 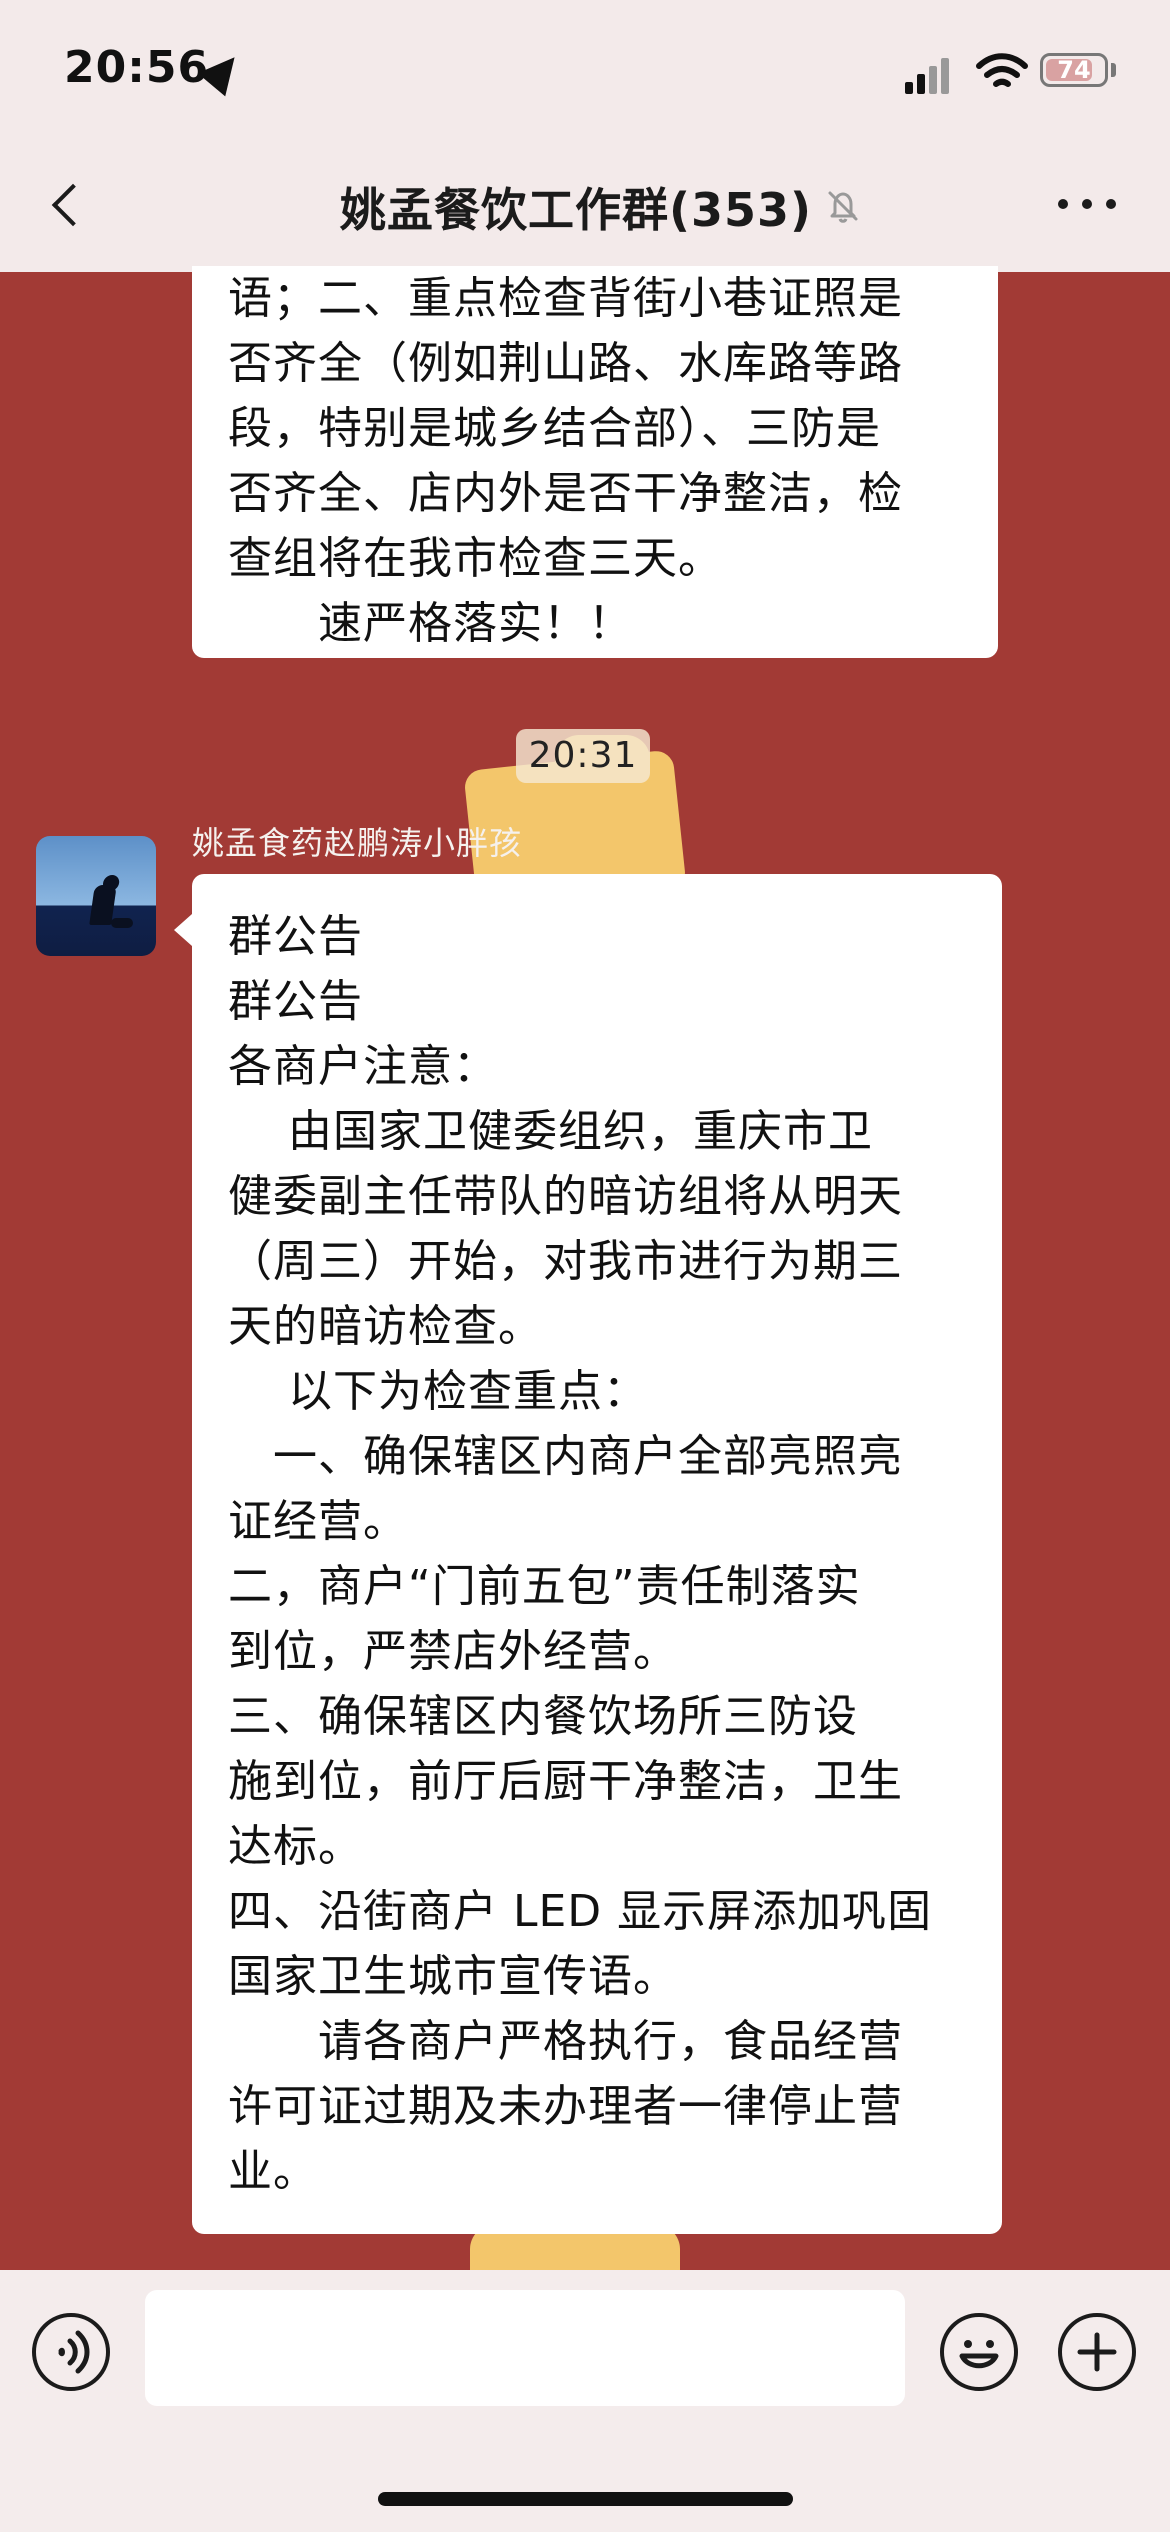 I want to click on wifi-icon, so click(x=1002, y=70).